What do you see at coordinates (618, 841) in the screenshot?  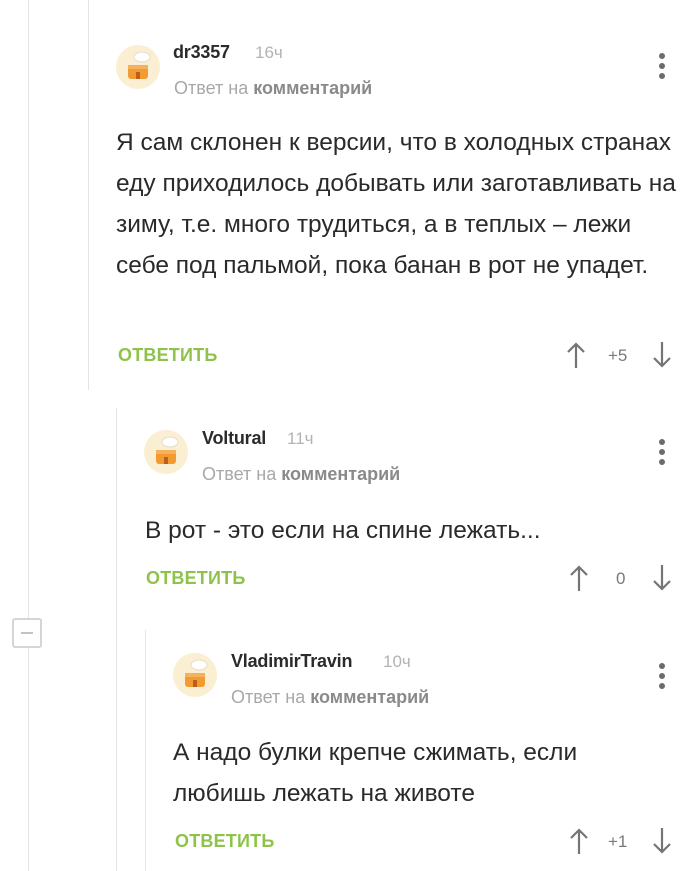 I see `rating-value: +1` at bounding box center [618, 841].